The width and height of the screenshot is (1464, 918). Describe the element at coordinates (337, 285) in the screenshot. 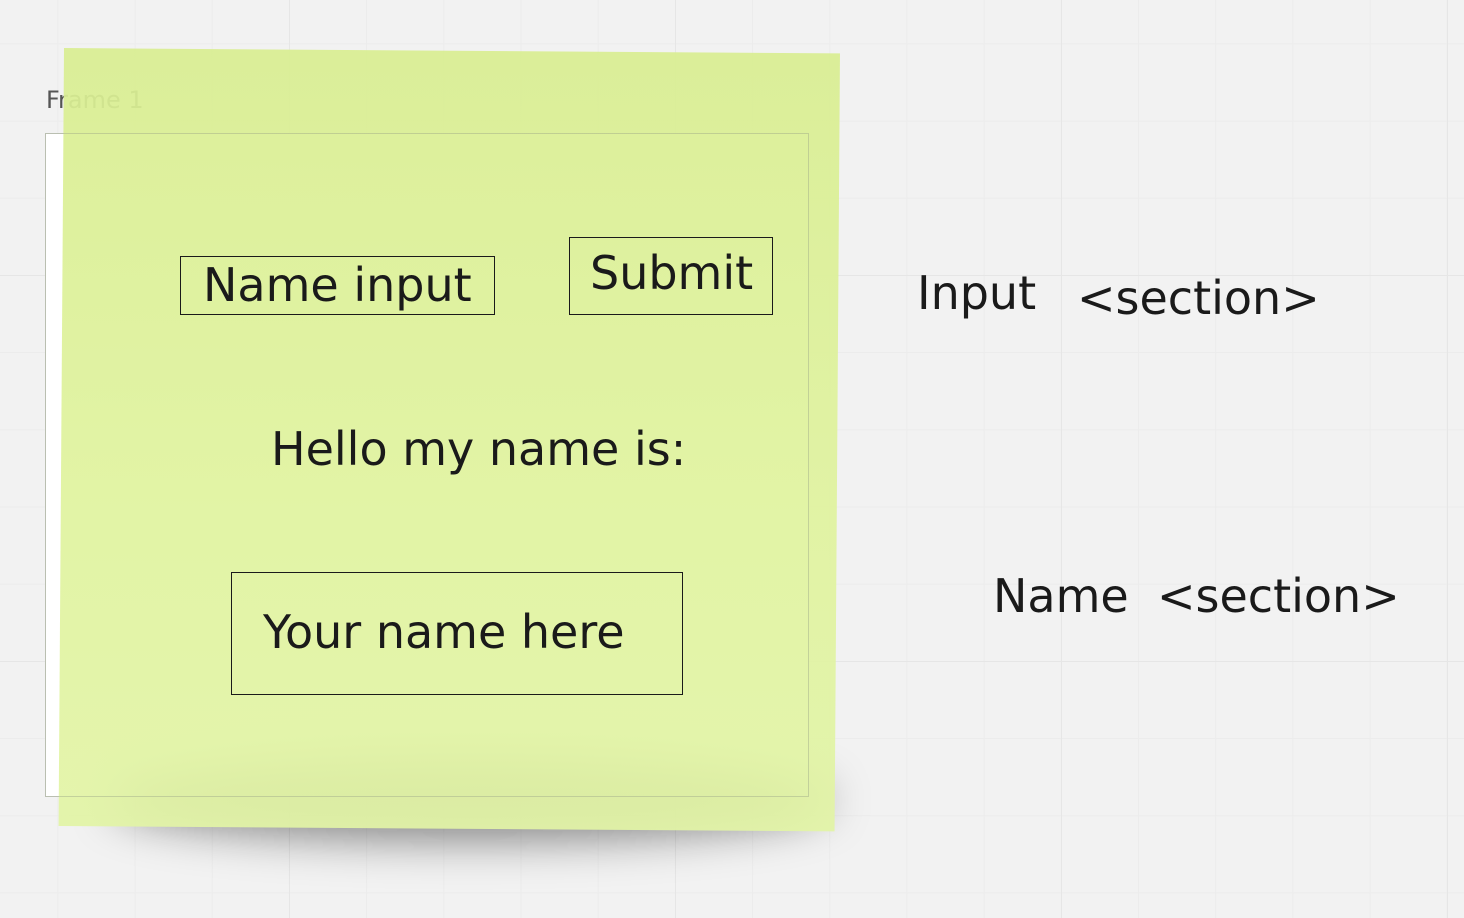

I see `name-input-box: Name input` at that location.